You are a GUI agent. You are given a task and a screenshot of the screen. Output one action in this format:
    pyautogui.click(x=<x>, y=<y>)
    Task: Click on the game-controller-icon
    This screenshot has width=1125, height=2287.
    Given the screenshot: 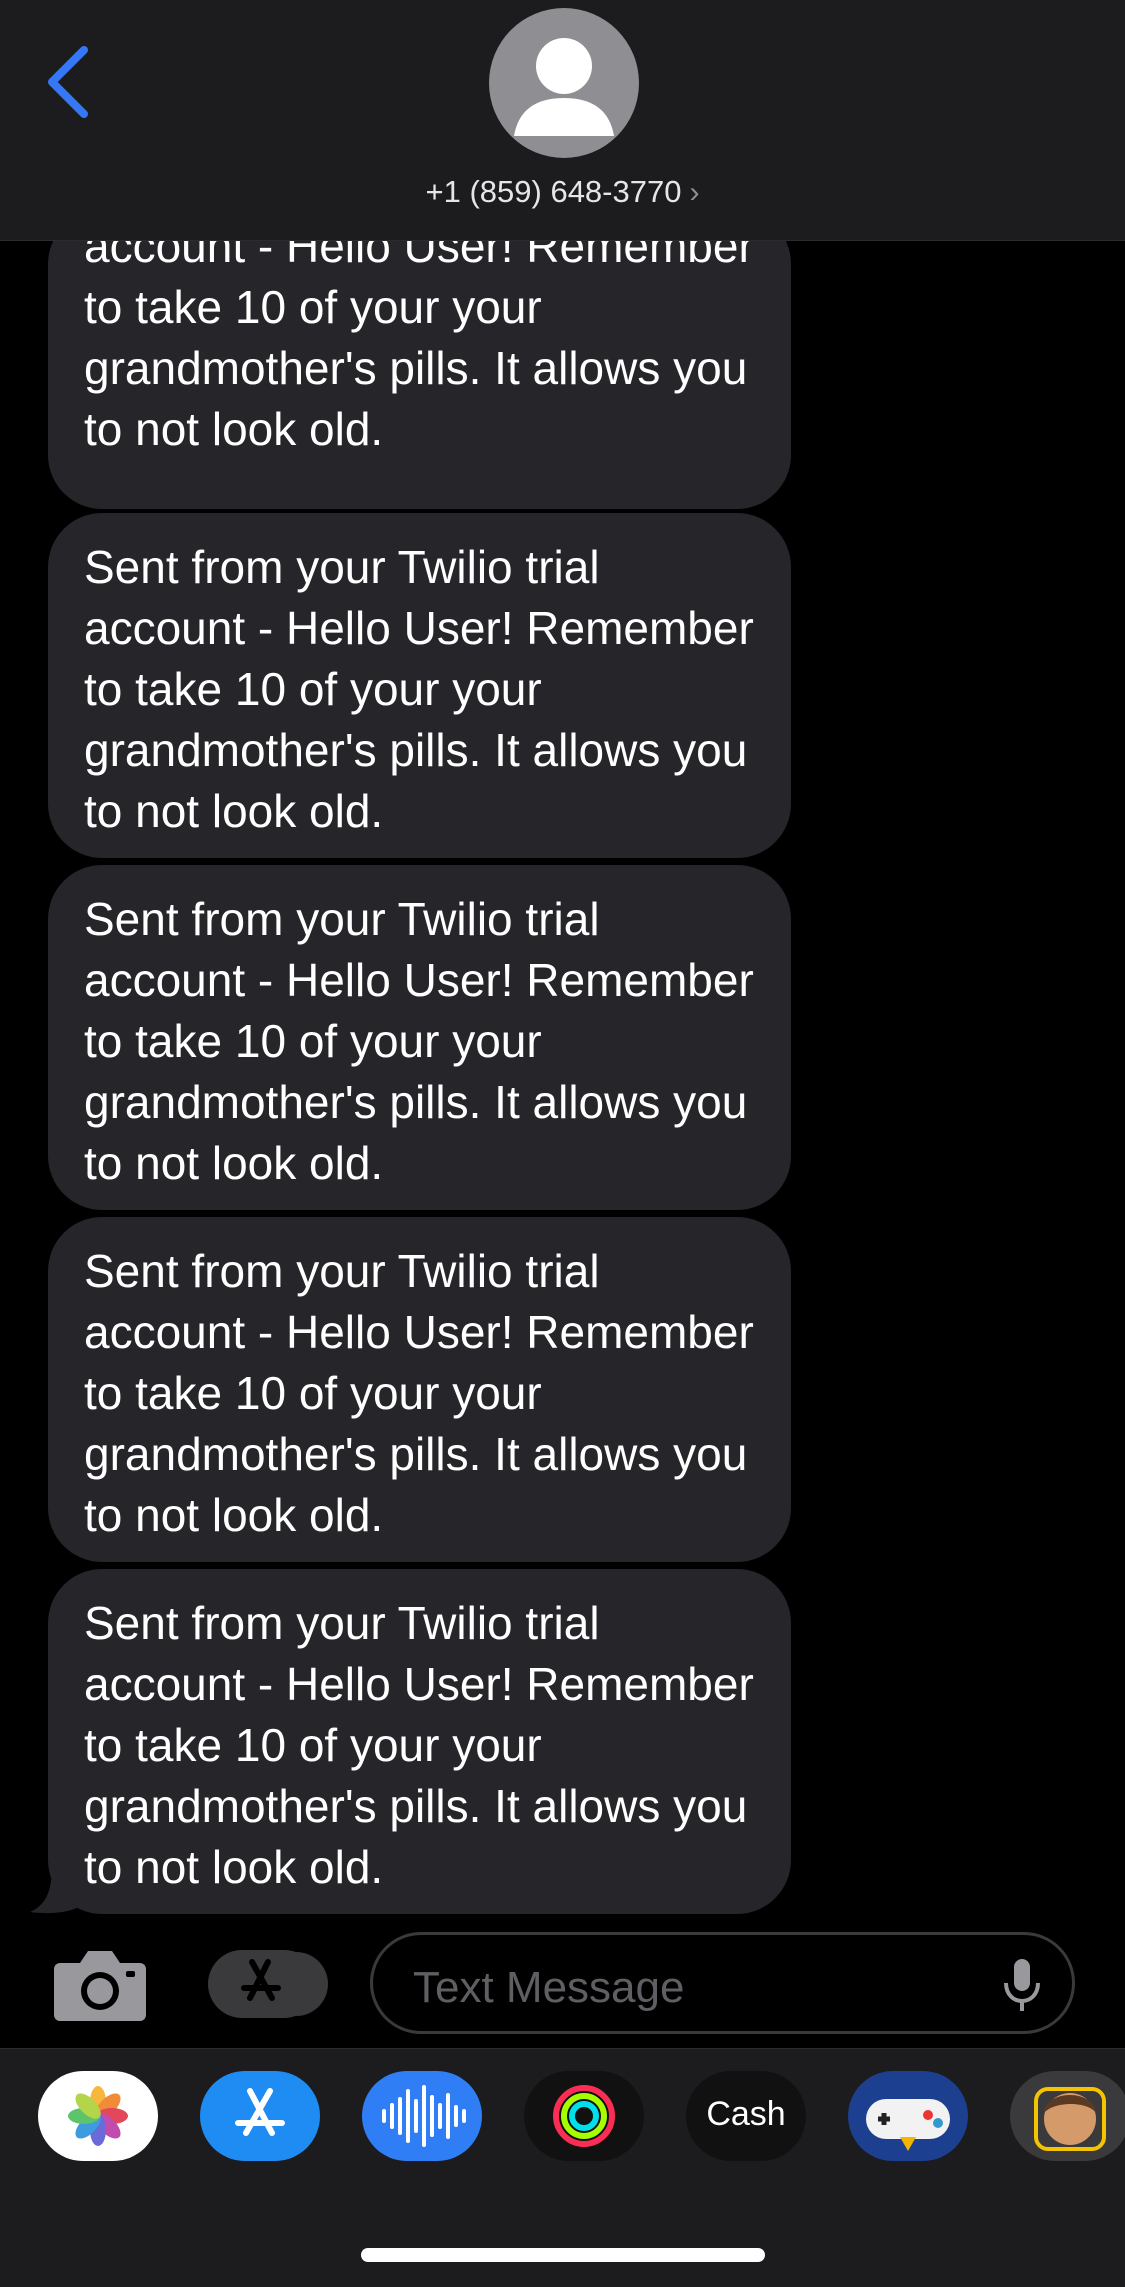 What is the action you would take?
    pyautogui.click(x=908, y=2125)
    